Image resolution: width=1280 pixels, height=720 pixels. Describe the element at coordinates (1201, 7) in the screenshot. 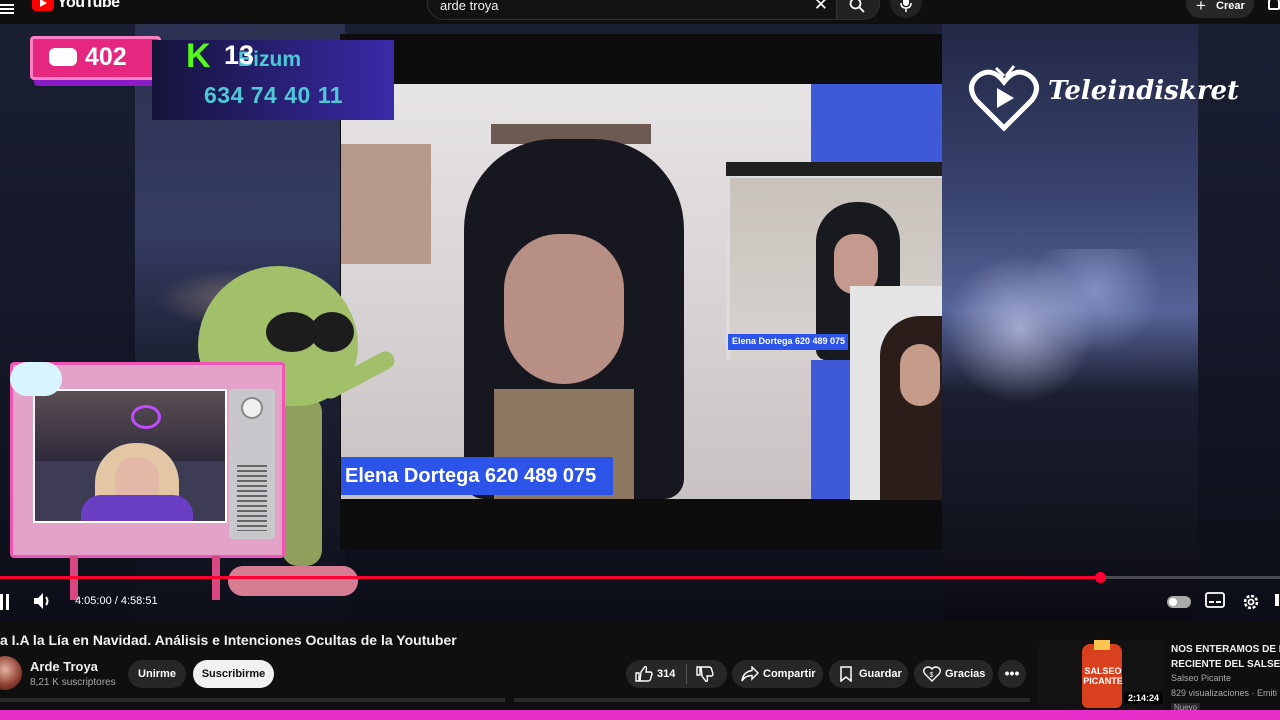

I see `plus-icon: +` at that location.